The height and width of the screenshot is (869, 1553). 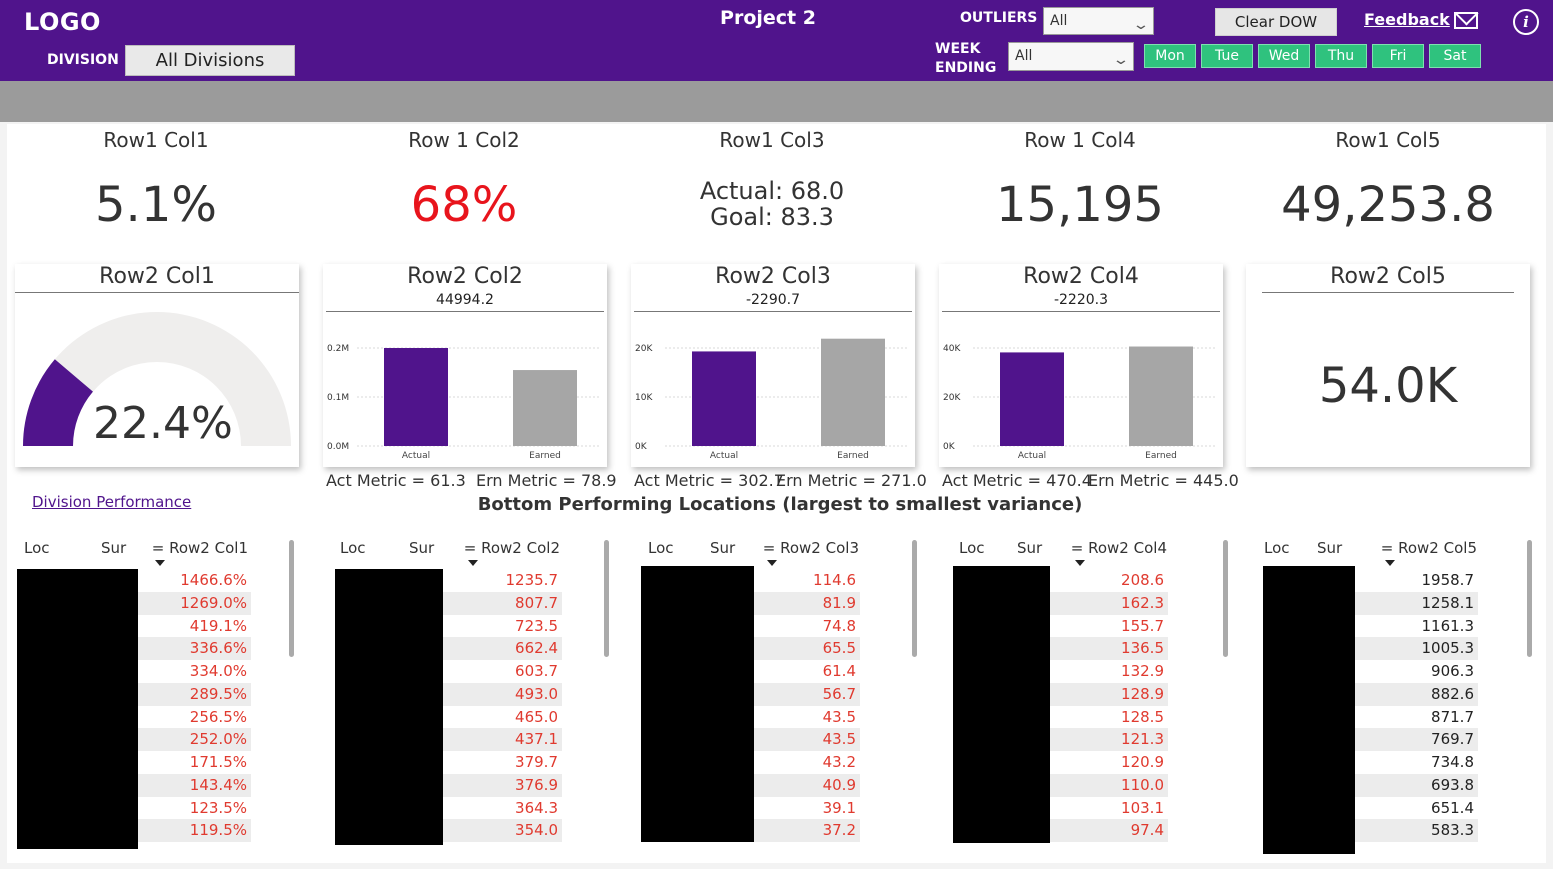 I want to click on mail-icon, so click(x=1466, y=20).